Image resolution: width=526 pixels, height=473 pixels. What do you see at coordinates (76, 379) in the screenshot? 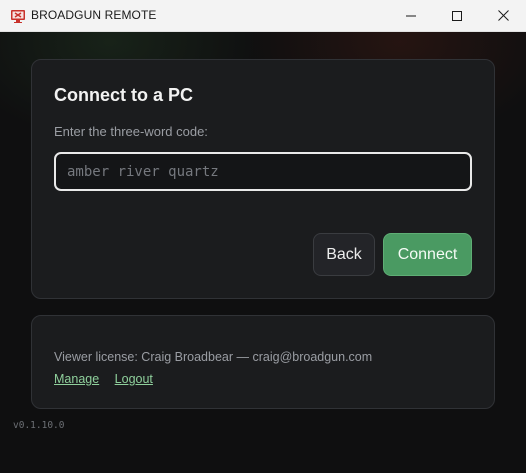
I see `manage-link: Manage` at bounding box center [76, 379].